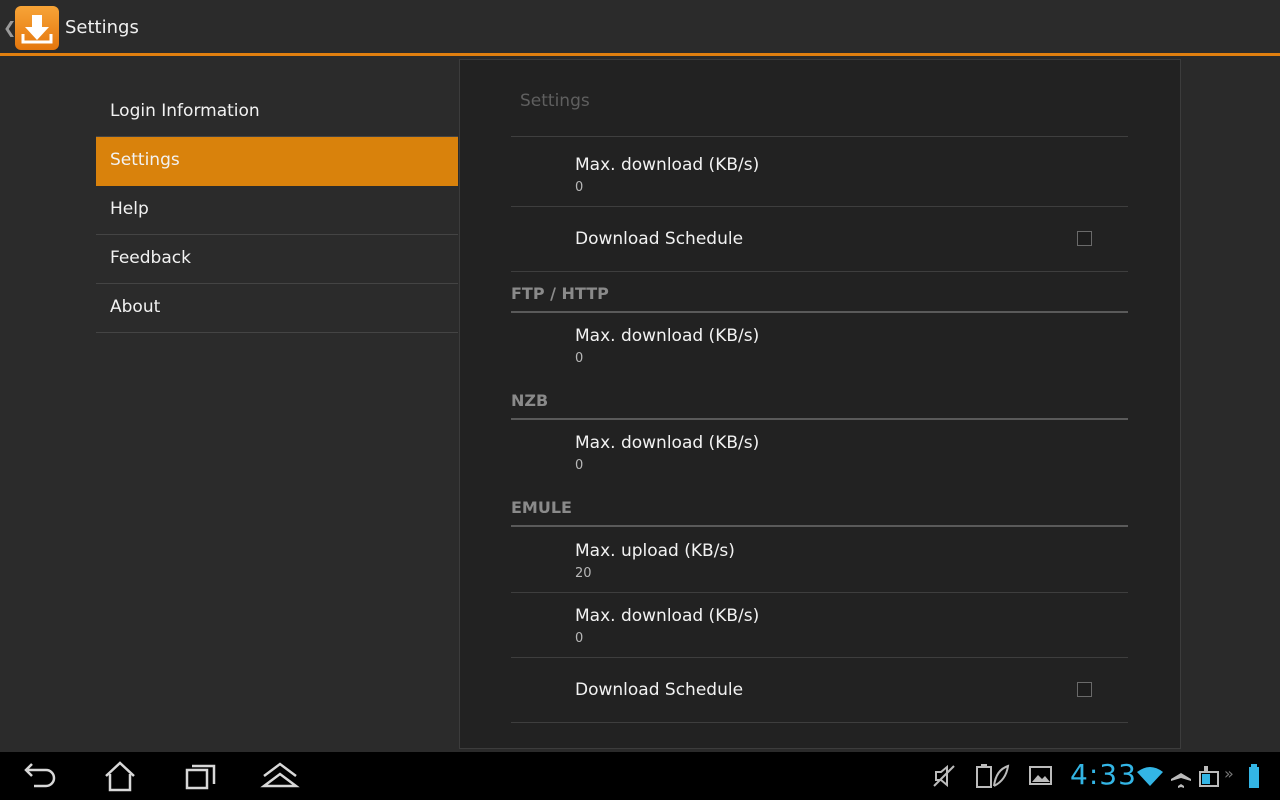 Image resolution: width=1280 pixels, height=800 pixels. Describe the element at coordinates (129, 209) in the screenshot. I see `sidebar-item-label: Help` at that location.